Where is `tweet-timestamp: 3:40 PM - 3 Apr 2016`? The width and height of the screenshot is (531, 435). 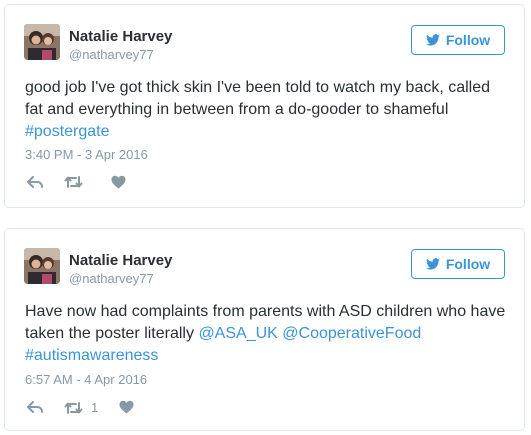
tweet-timestamp: 3:40 PM - 3 Apr 2016 is located at coordinates (86, 154).